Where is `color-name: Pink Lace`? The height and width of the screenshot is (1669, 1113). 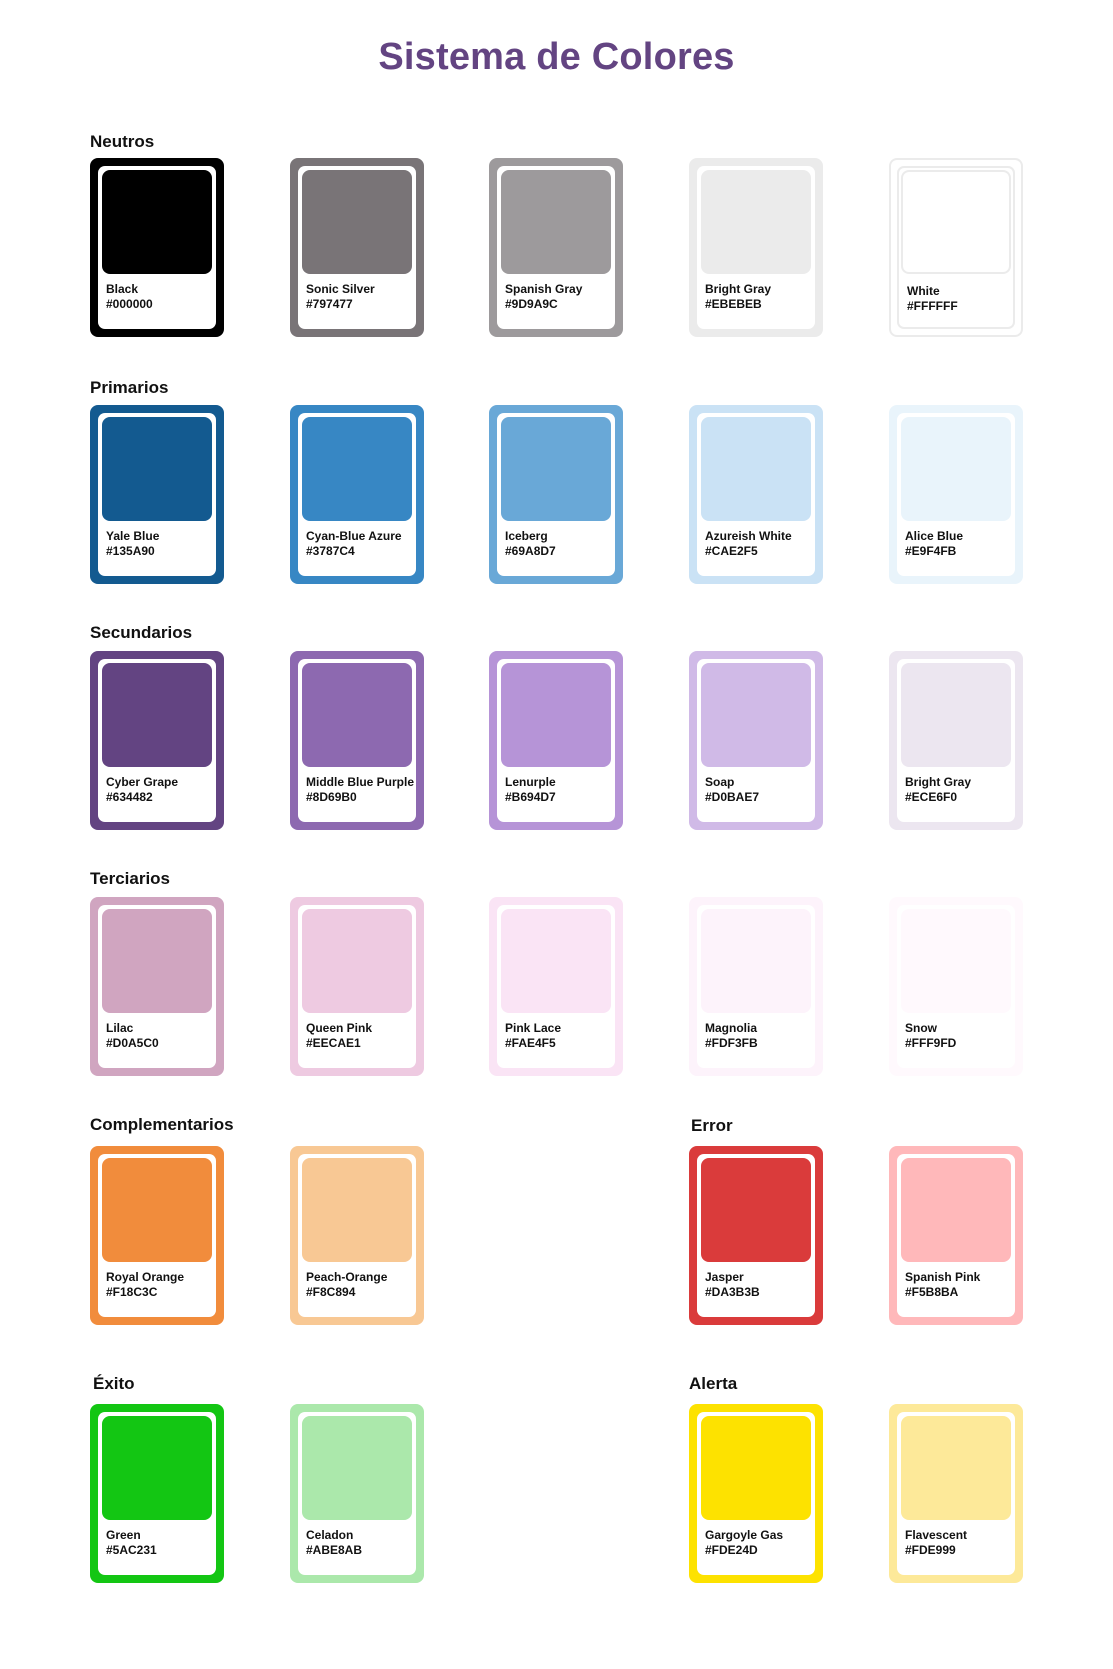 color-name: Pink Lace is located at coordinates (533, 1028).